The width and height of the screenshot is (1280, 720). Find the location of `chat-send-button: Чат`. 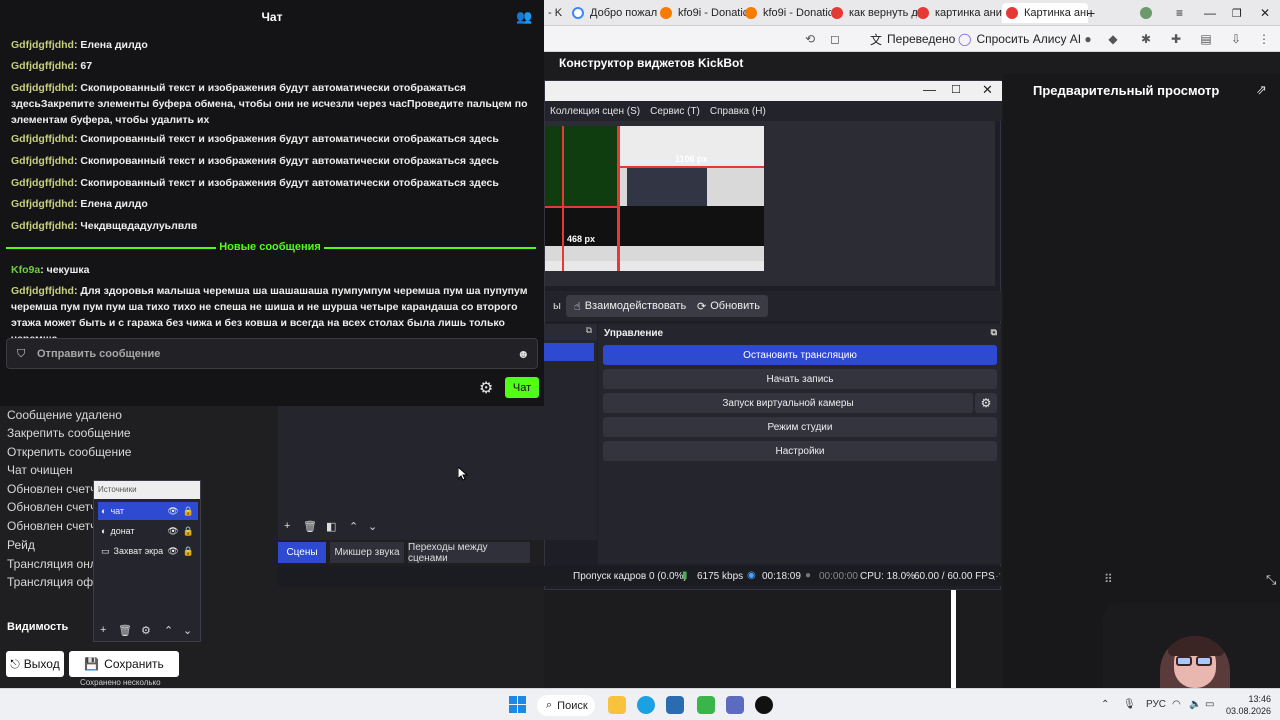

chat-send-button: Чат is located at coordinates (522, 387).